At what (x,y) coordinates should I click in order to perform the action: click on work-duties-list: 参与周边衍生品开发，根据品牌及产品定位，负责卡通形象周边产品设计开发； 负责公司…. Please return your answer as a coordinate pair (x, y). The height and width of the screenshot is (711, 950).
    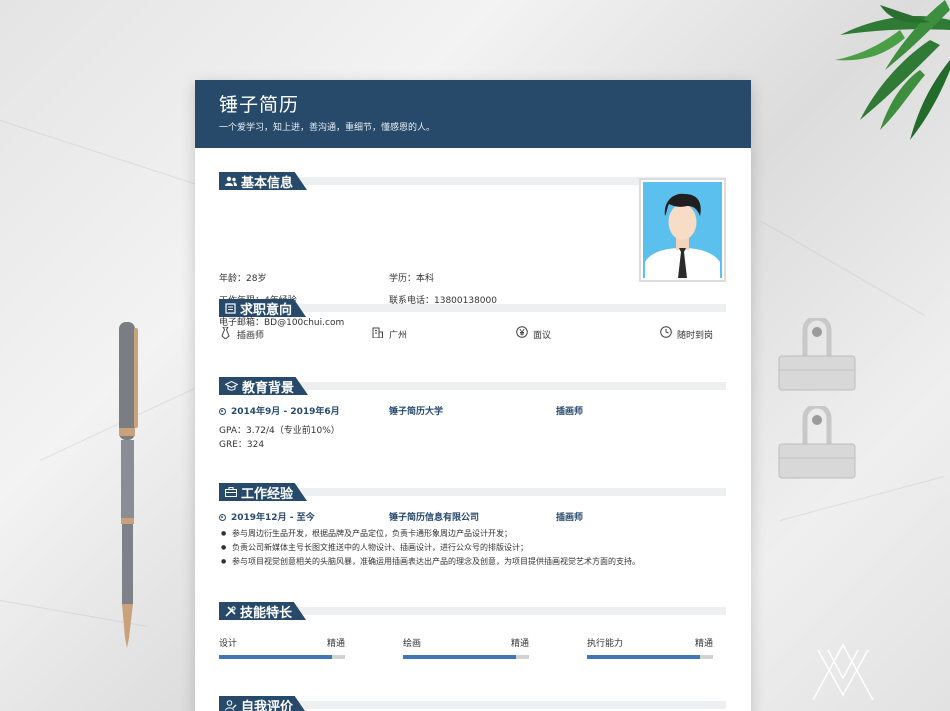
    Looking at the image, I should click on (429, 548).